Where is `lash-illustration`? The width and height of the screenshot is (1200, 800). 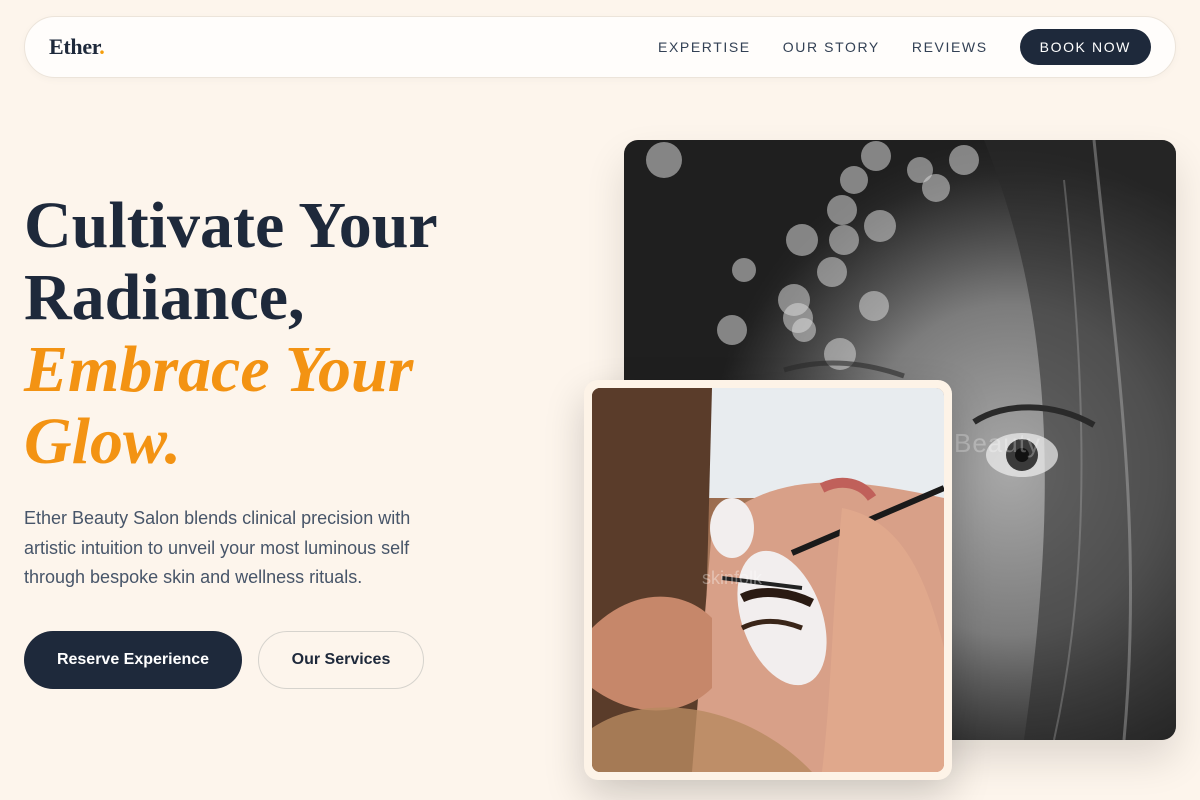
lash-illustration is located at coordinates (768, 580).